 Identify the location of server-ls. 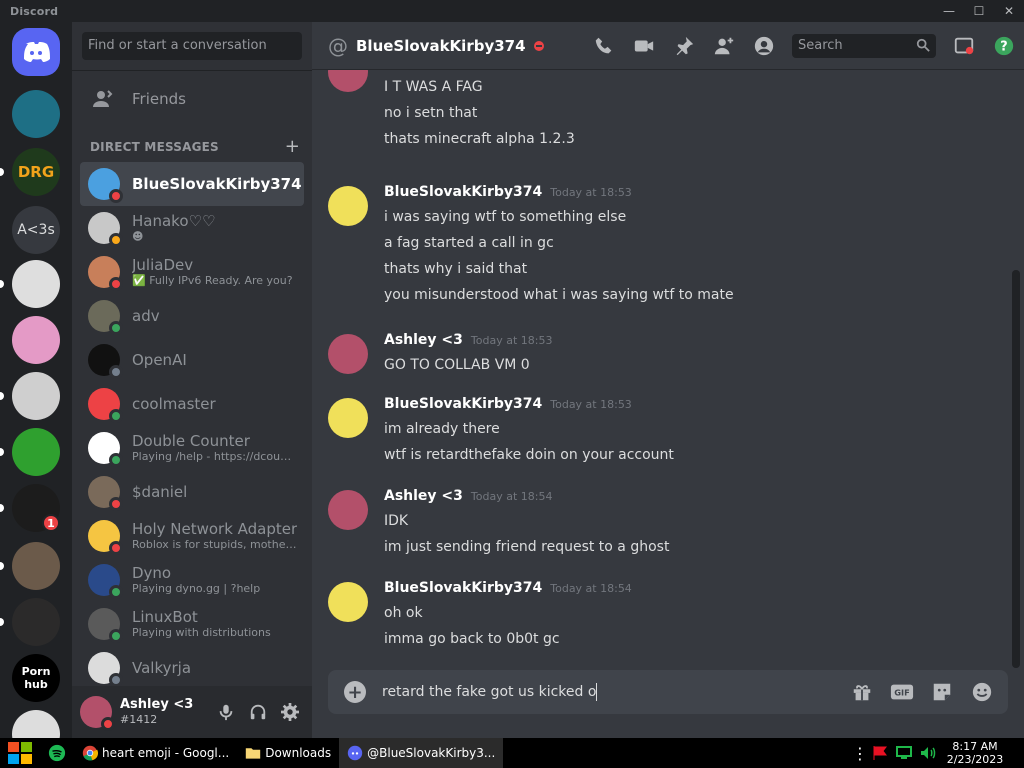
(36, 622).